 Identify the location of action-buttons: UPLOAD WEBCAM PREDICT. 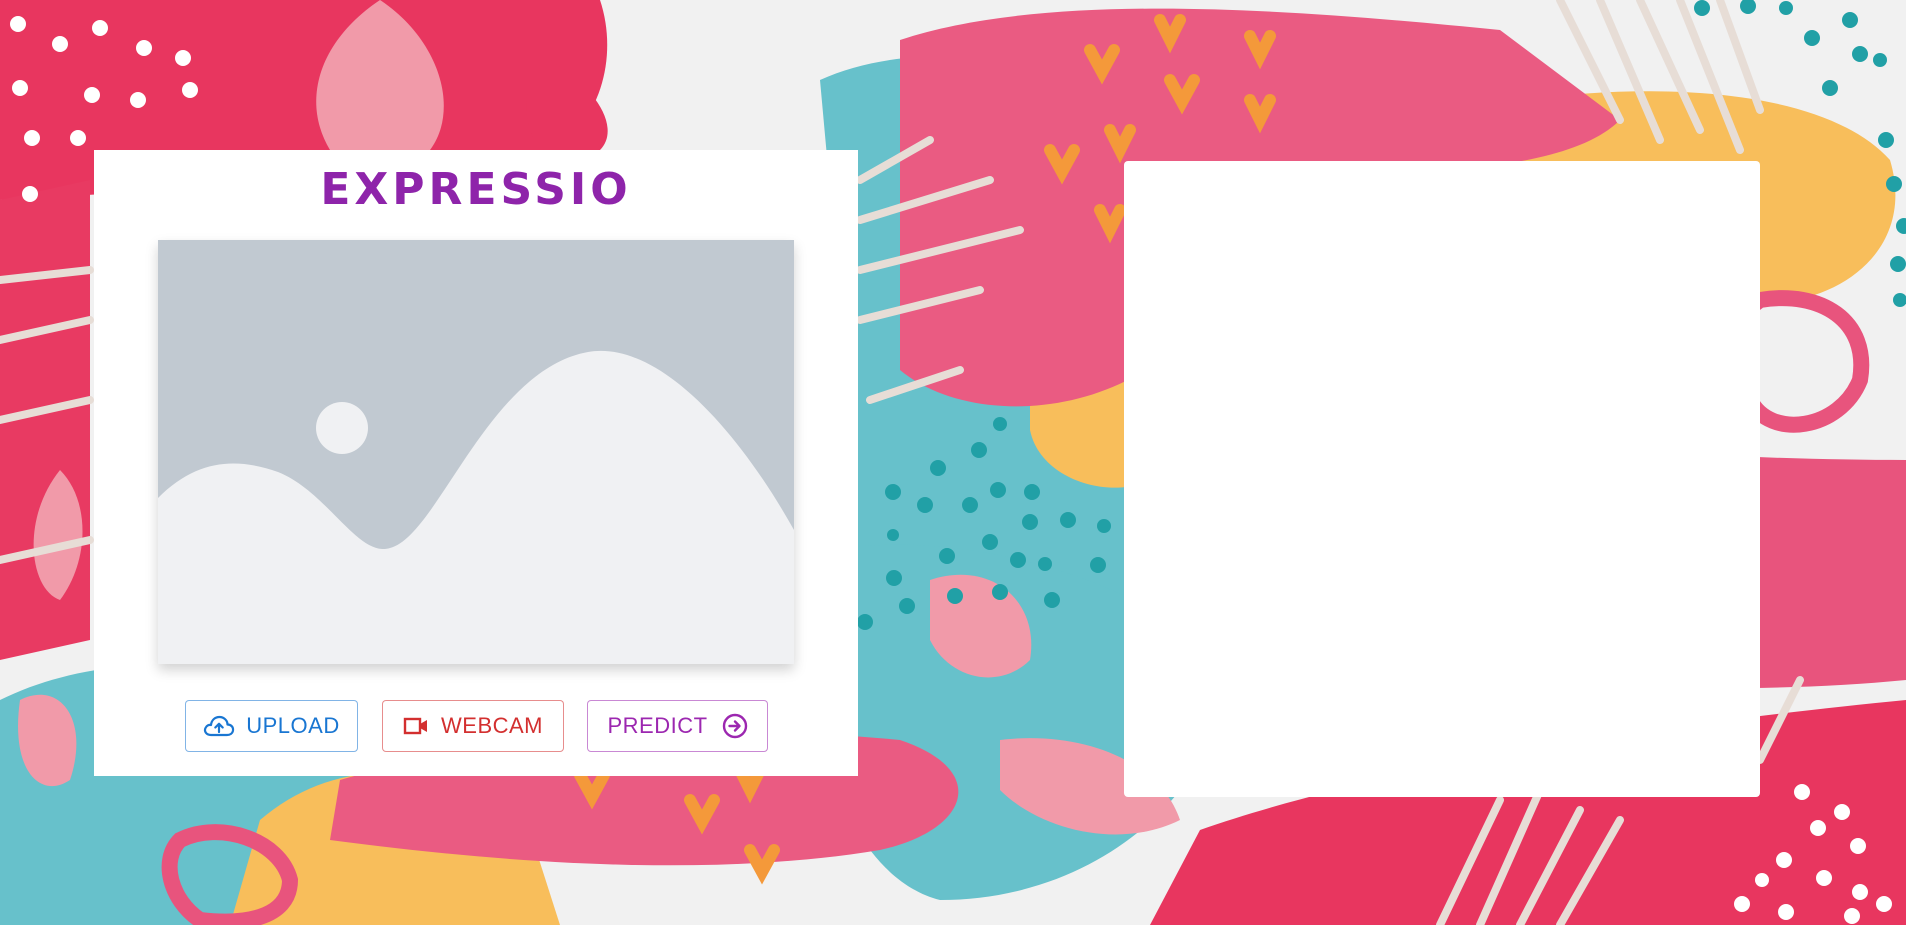
(476, 727).